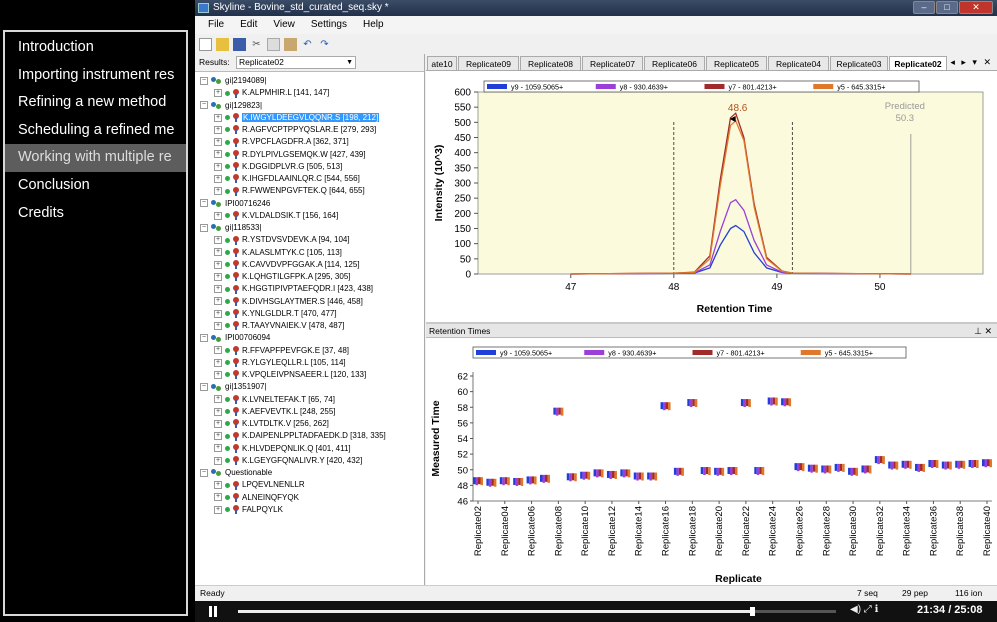 The width and height of the screenshot is (997, 622). I want to click on redo-icon: ↷, so click(324, 44).